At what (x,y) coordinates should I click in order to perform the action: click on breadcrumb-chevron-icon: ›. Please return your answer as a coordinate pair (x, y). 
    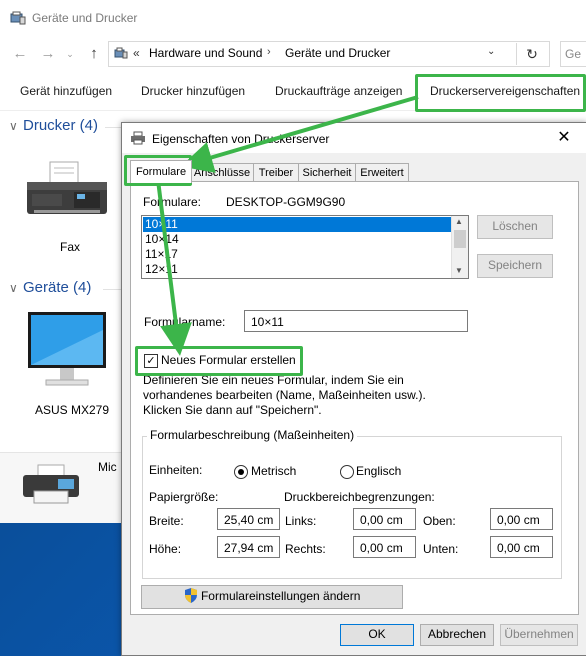
    Looking at the image, I should click on (269, 52).